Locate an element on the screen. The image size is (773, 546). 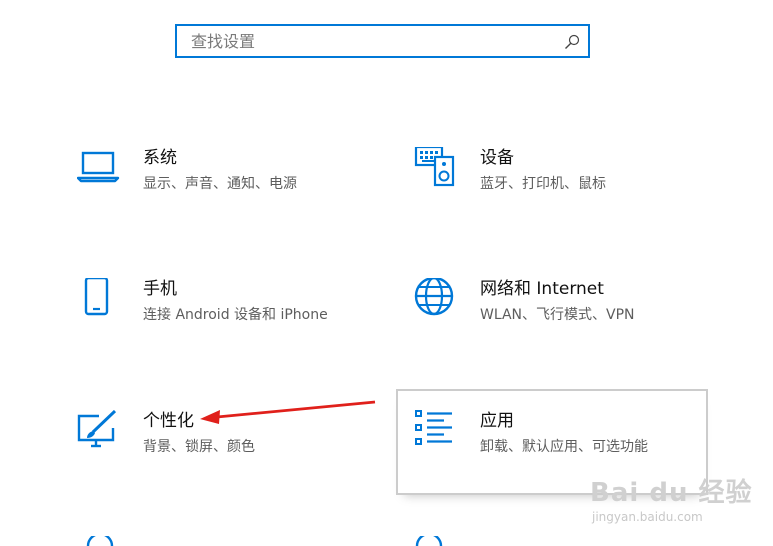
tile-title: 设备 is located at coordinates (497, 158).